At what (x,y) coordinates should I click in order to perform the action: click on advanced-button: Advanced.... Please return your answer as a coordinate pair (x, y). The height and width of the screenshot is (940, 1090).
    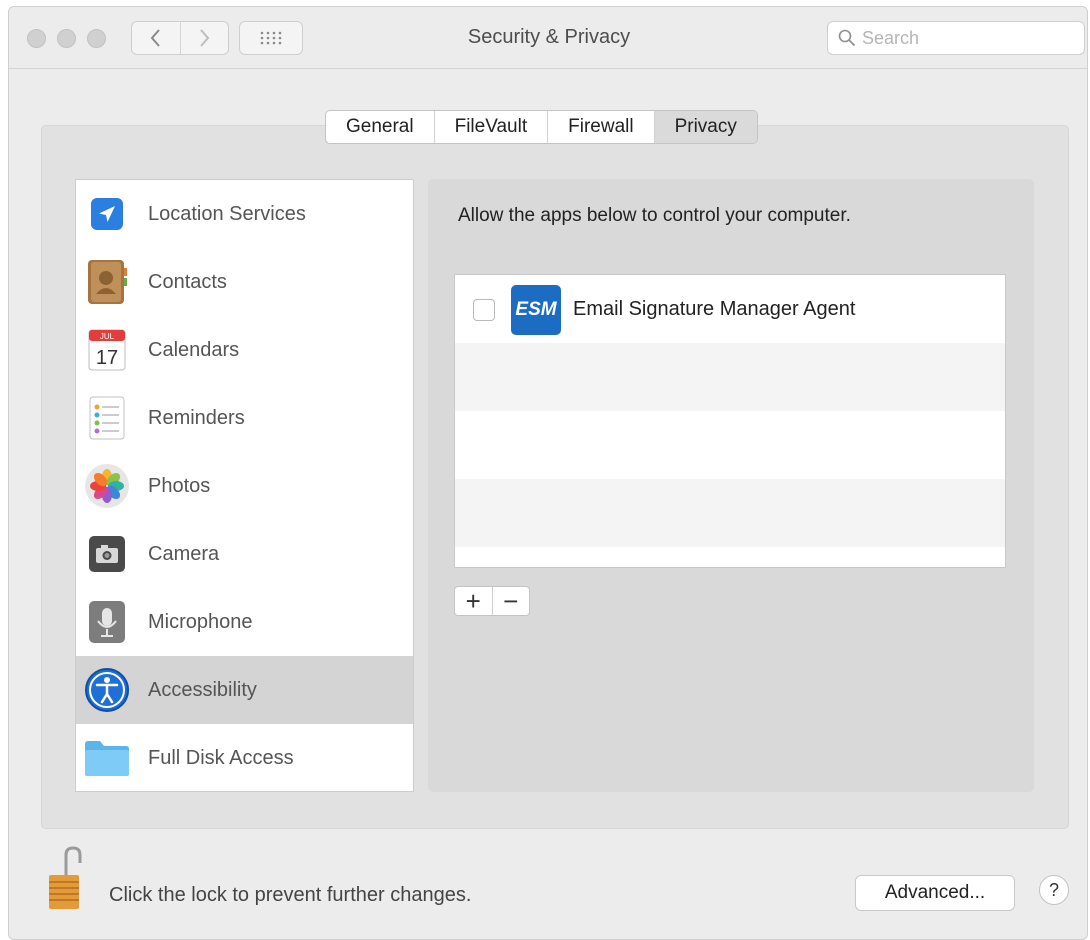
    Looking at the image, I should click on (935, 893).